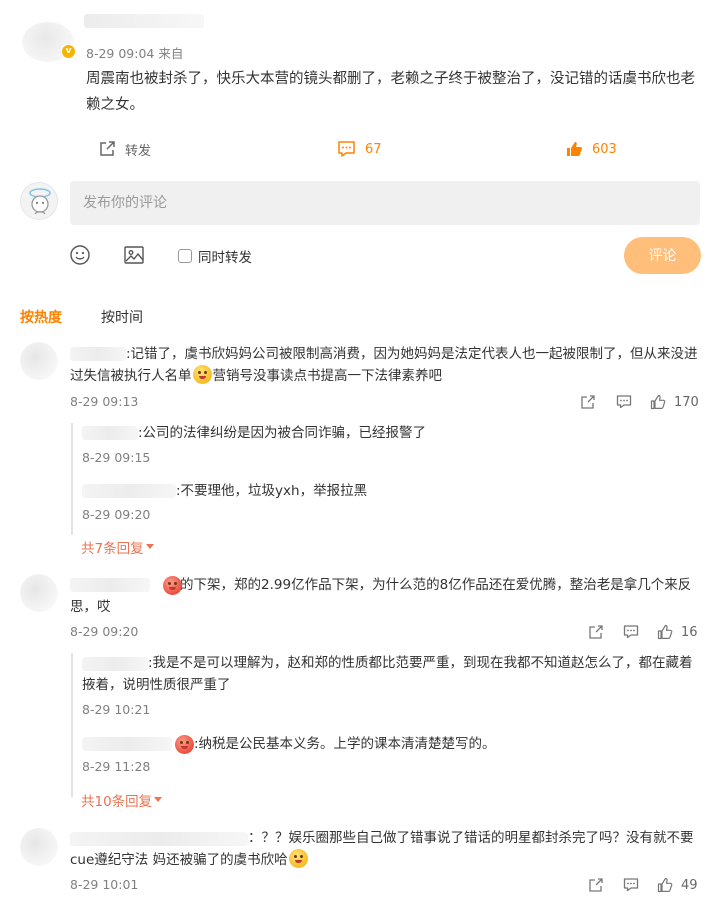 The image size is (720, 904). Describe the element at coordinates (116, 457) in the screenshot. I see `reply-time: 8-29 09:15` at that location.